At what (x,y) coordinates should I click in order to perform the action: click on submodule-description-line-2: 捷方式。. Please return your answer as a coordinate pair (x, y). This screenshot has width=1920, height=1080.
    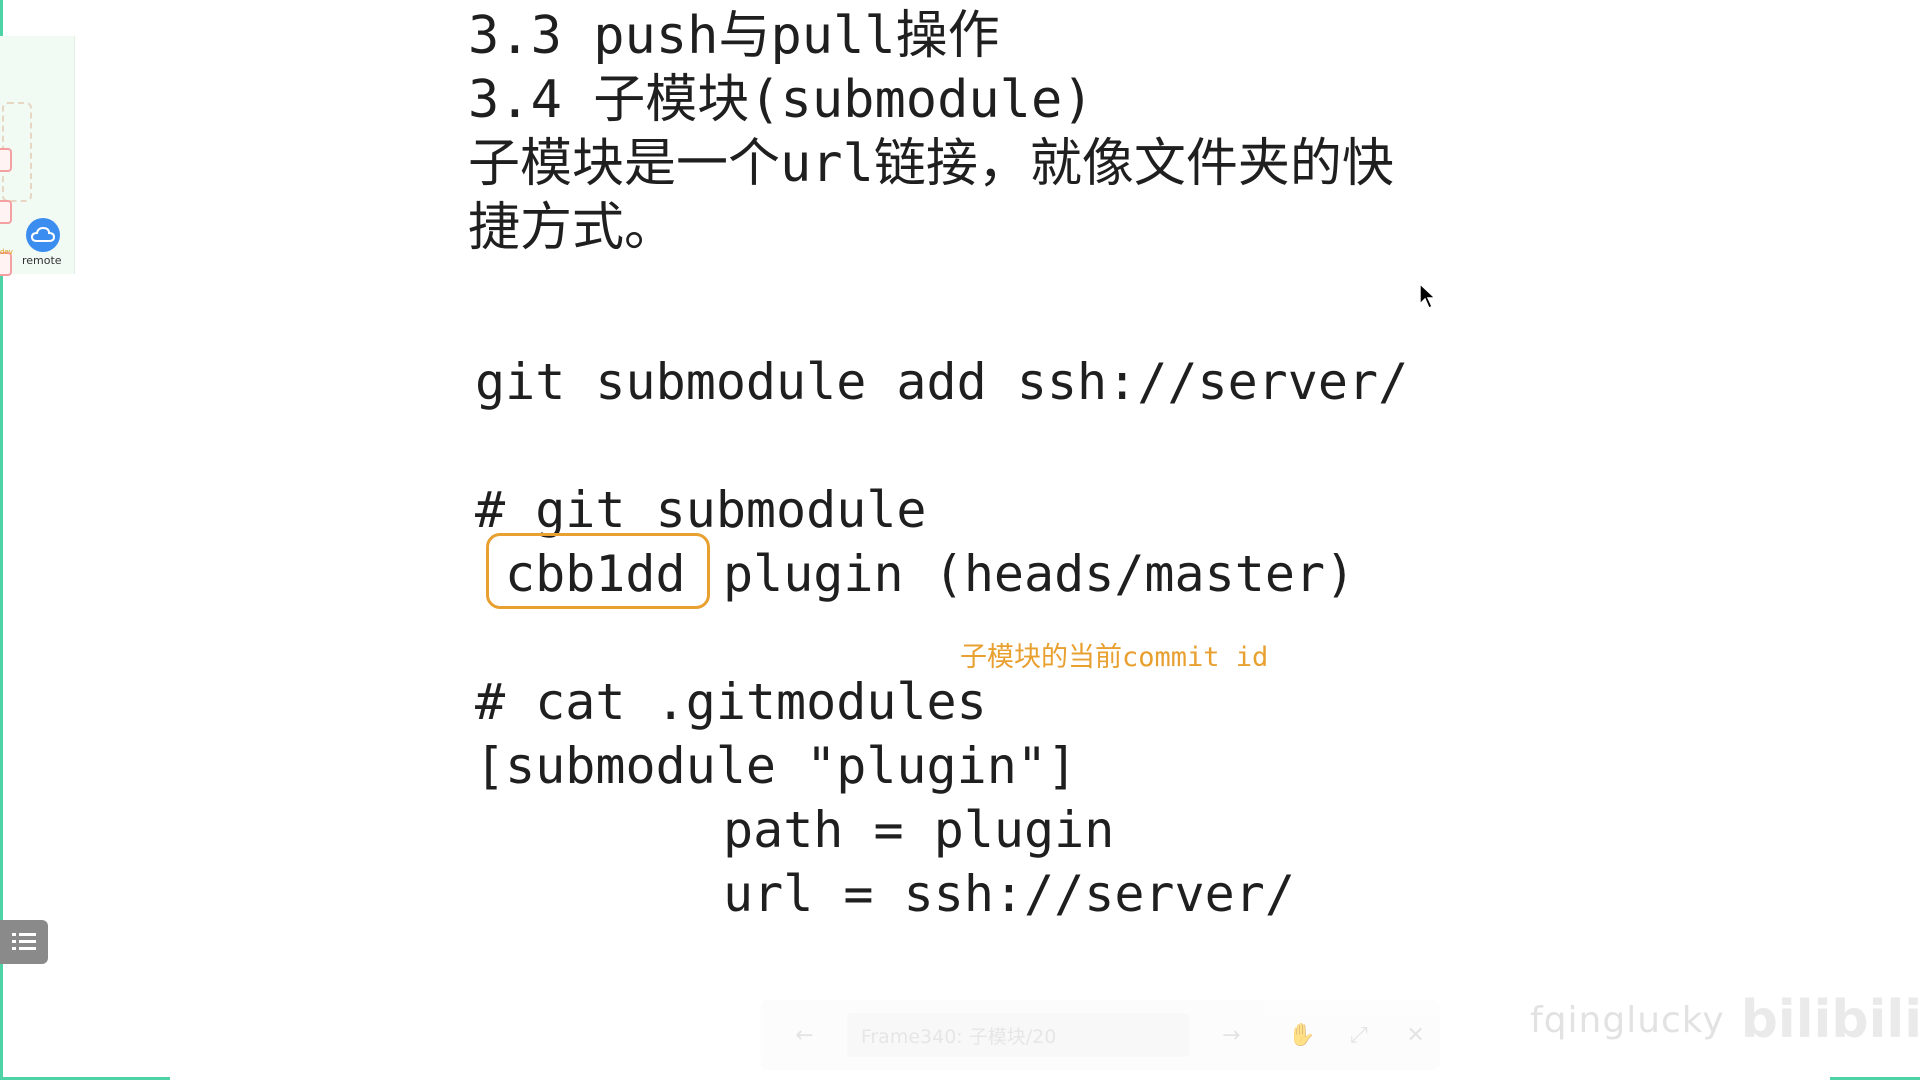
    Looking at the image, I should click on (572, 228).